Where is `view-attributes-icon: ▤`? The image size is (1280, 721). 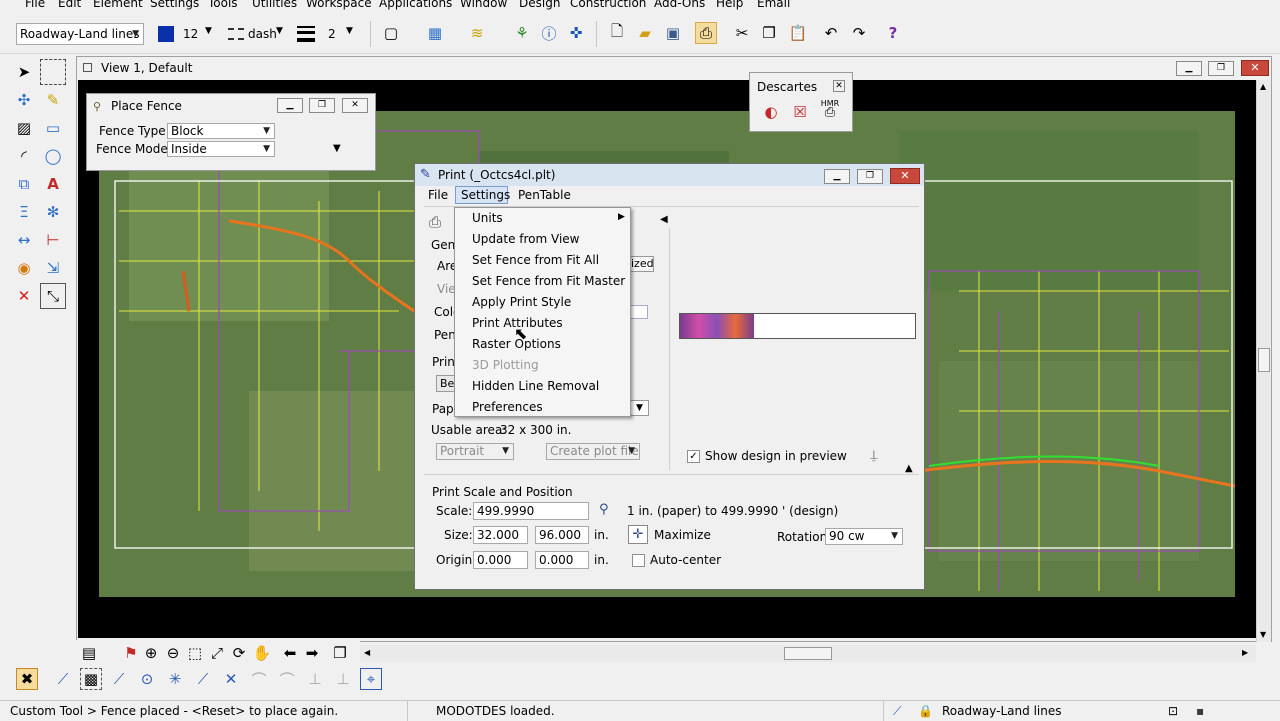
view-attributes-icon: ▤ is located at coordinates (89, 653).